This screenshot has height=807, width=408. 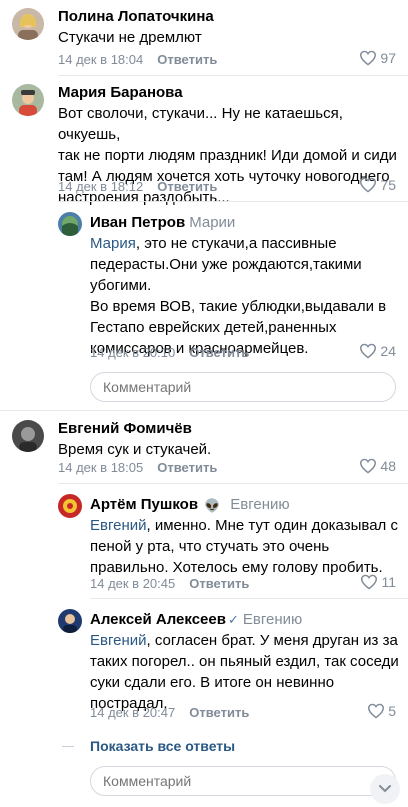 I want to click on like-button: 5, so click(x=381, y=711).